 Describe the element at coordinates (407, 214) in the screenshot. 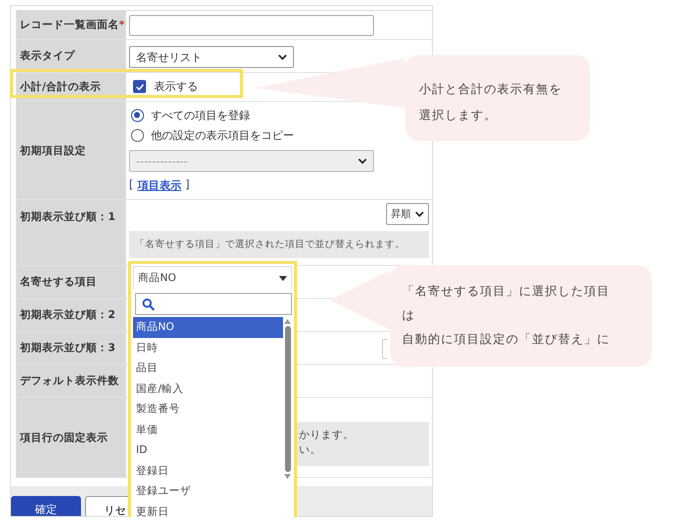

I see `sort-order-select: 昇順` at that location.